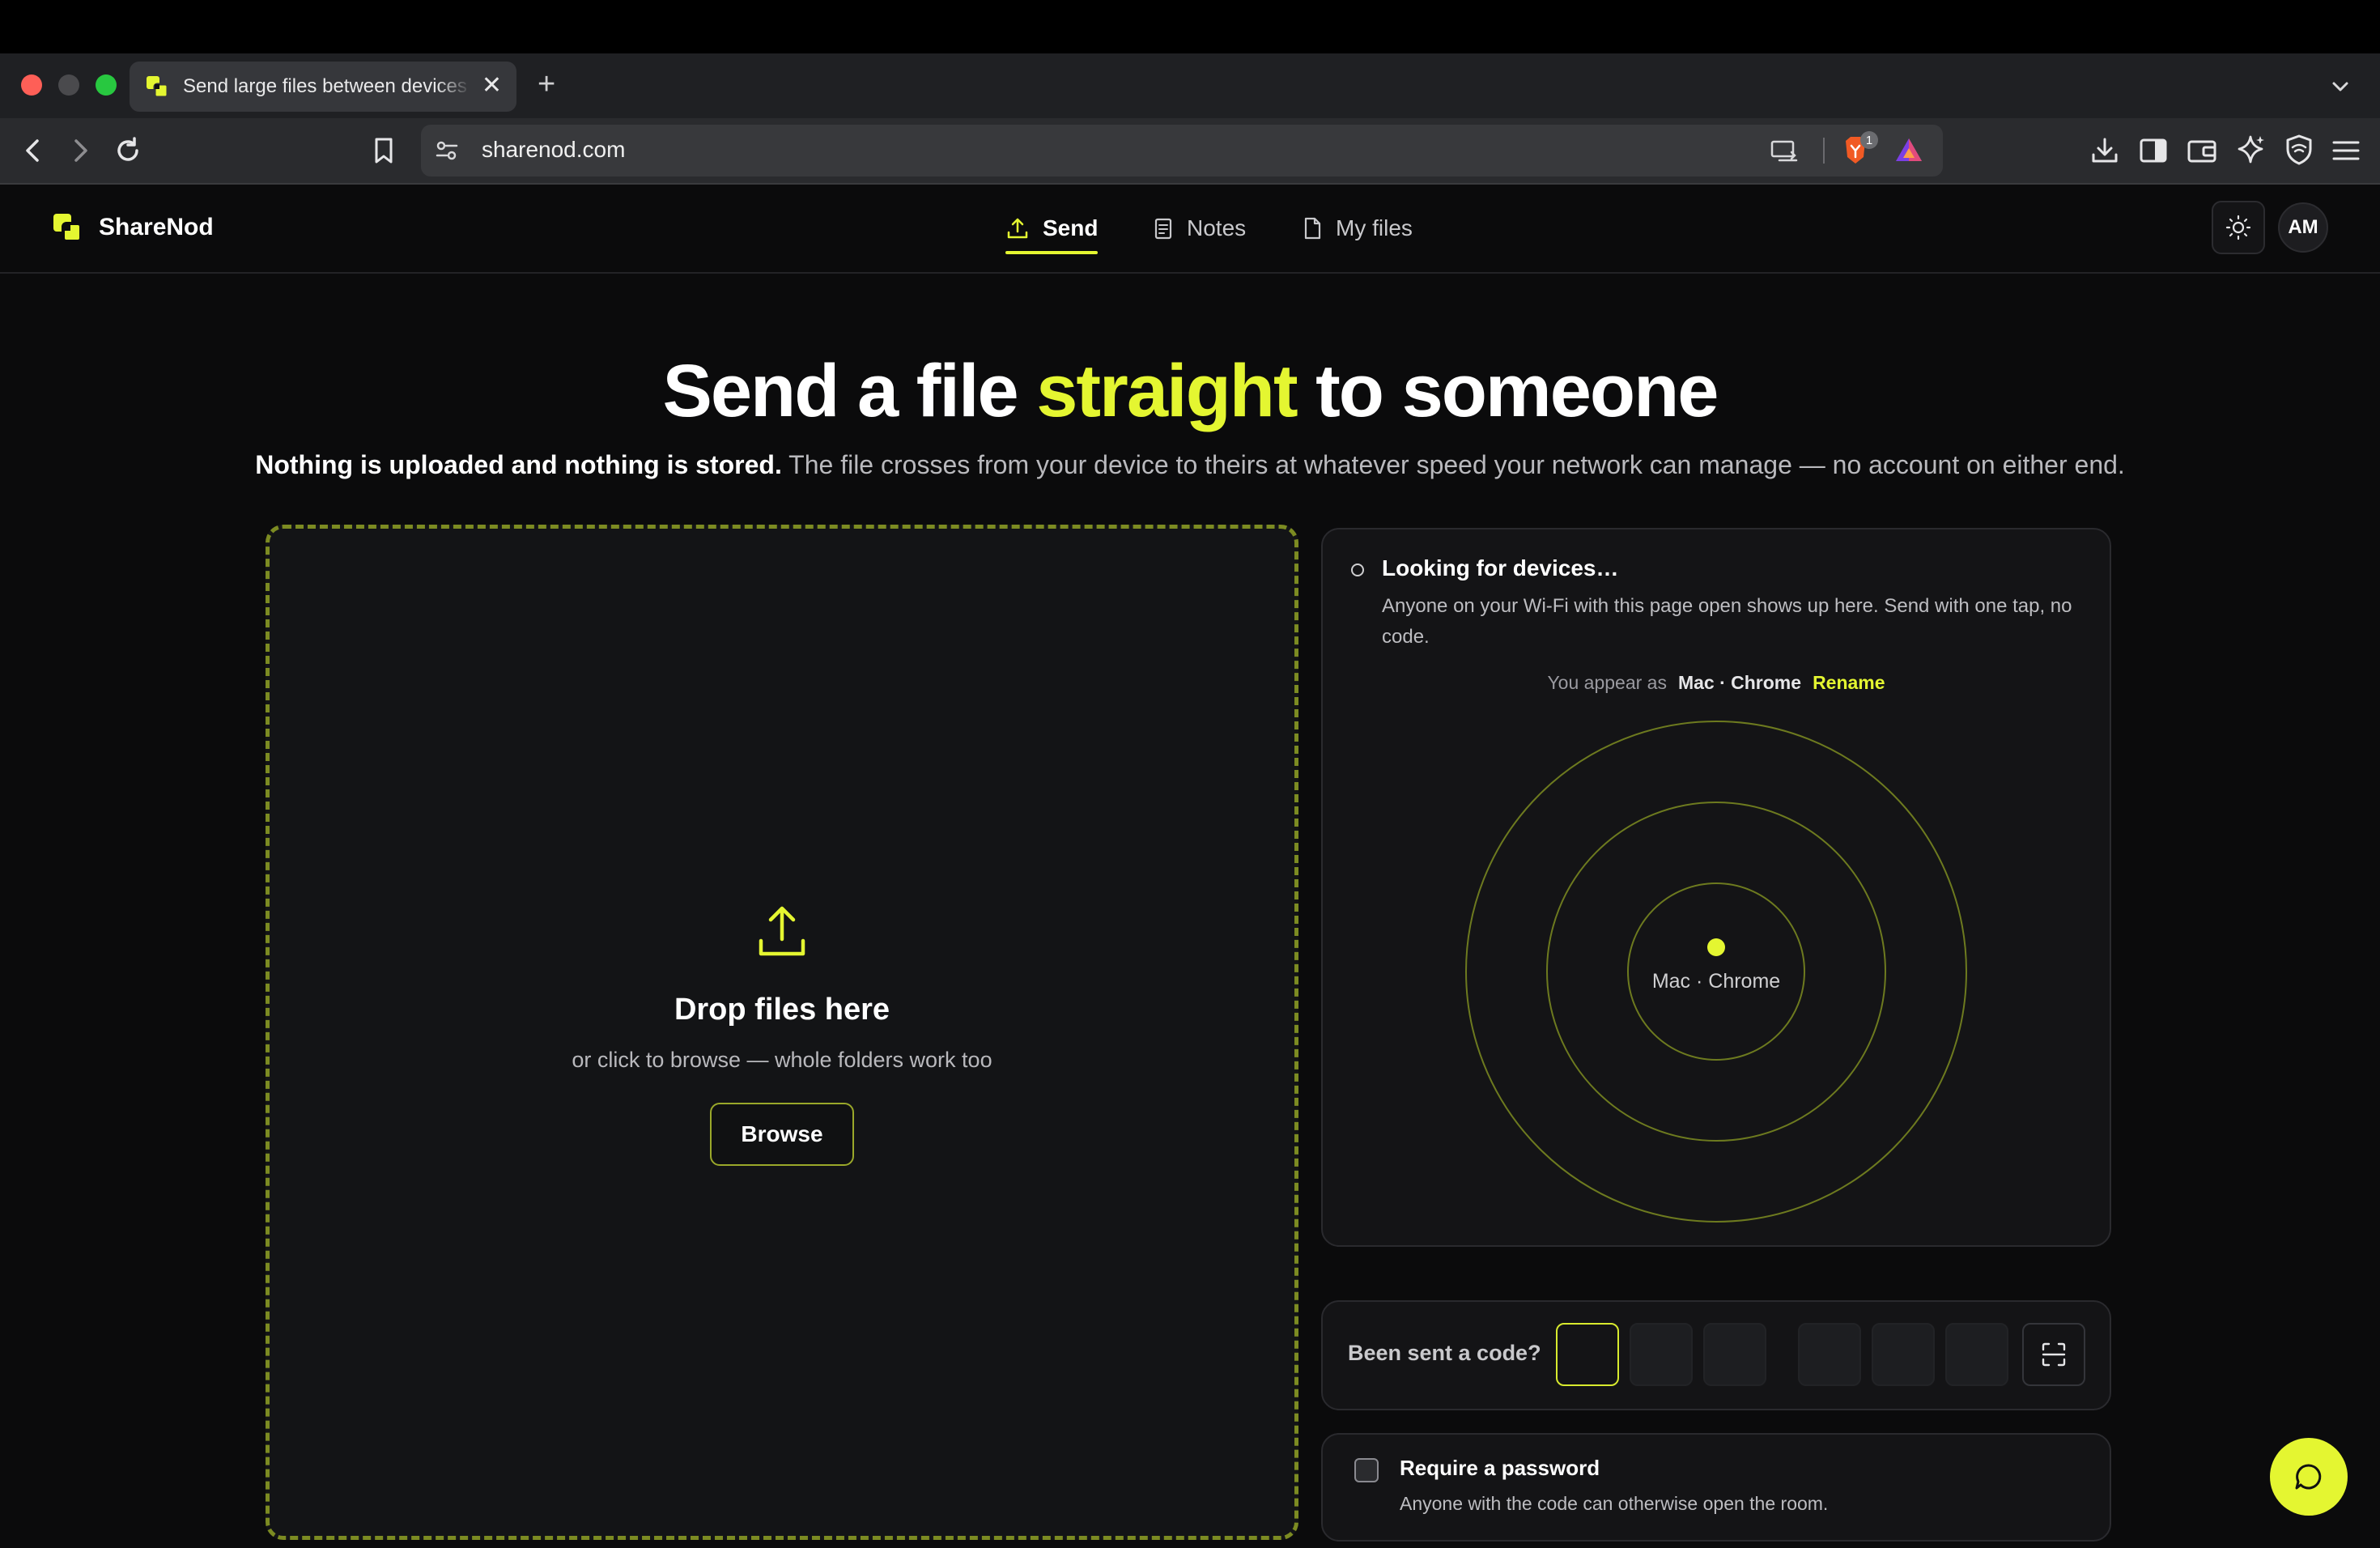  I want to click on rename-link: Rename, so click(1849, 682).